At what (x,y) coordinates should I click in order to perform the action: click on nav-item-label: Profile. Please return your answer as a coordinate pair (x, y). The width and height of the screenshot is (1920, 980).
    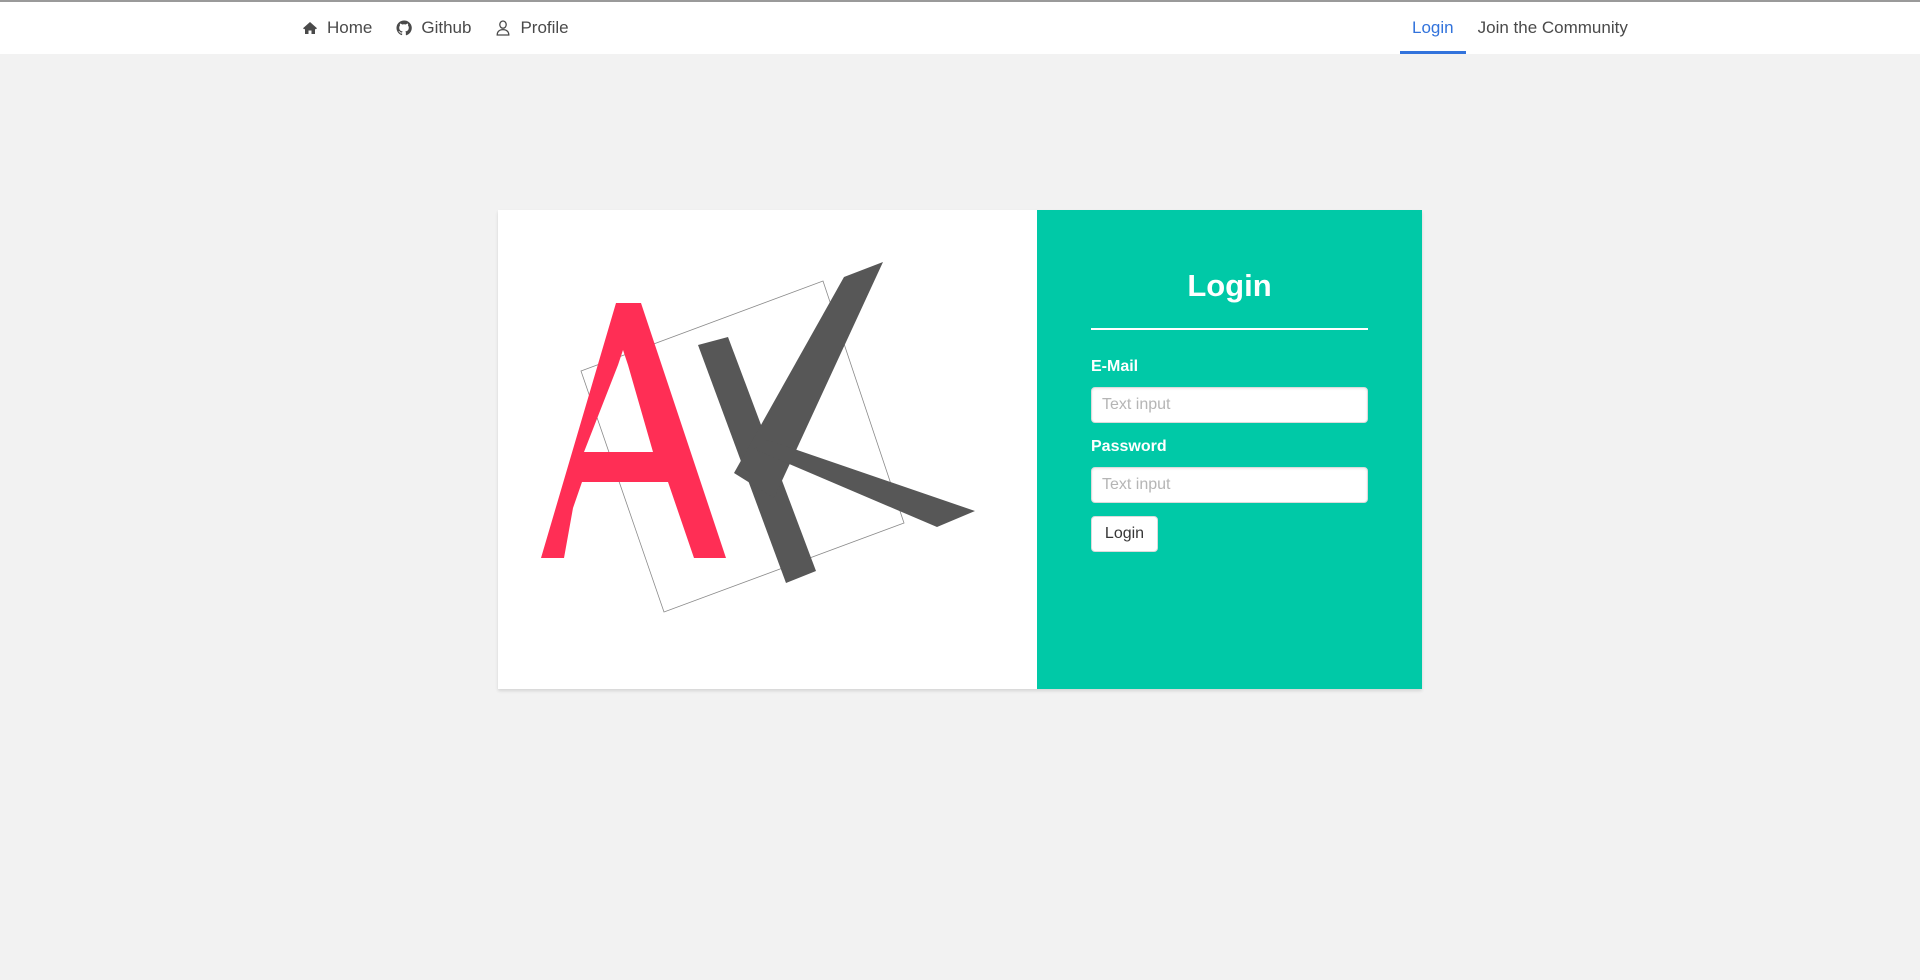
    Looking at the image, I should click on (544, 27).